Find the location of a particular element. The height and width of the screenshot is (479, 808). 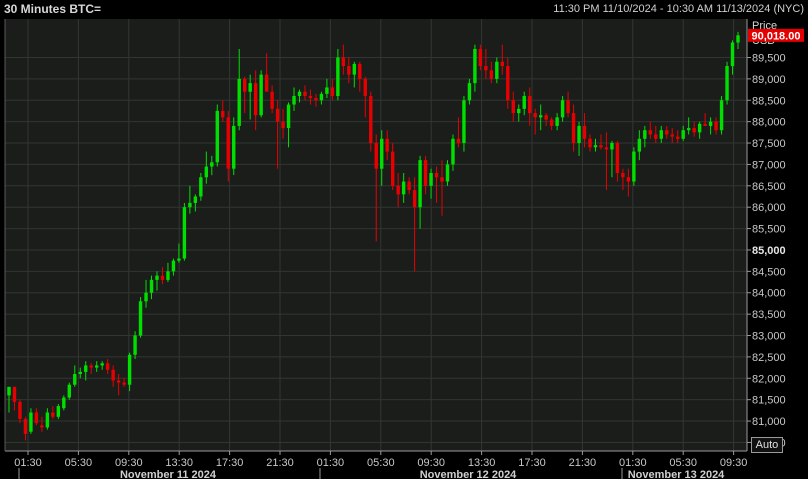

price-tick-label: 84,000 is located at coordinates (769, 294).